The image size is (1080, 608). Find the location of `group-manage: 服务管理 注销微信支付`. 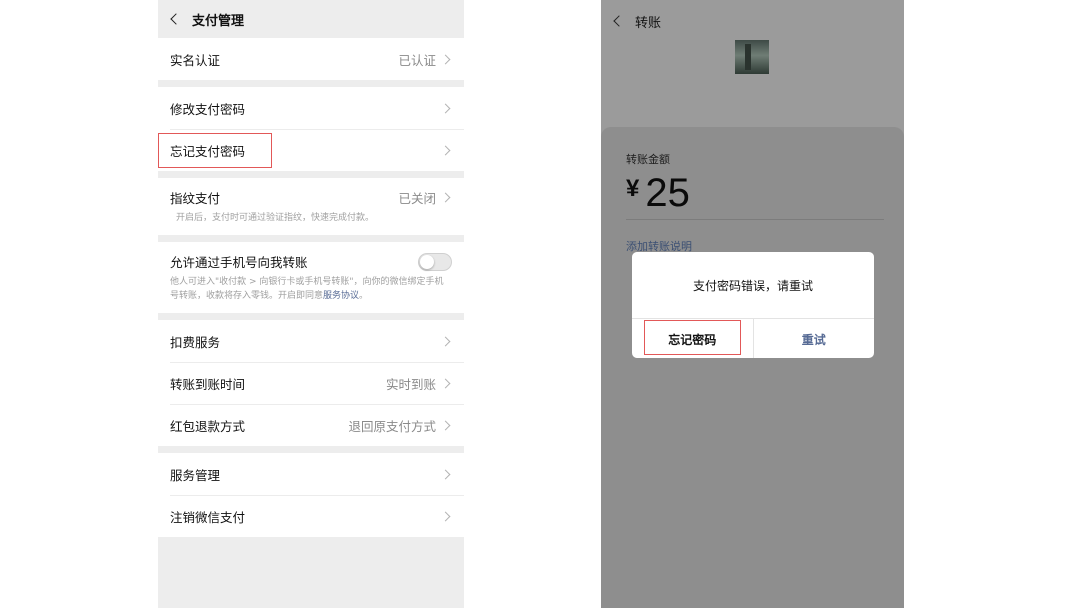

group-manage: 服务管理 注销微信支付 is located at coordinates (311, 495).